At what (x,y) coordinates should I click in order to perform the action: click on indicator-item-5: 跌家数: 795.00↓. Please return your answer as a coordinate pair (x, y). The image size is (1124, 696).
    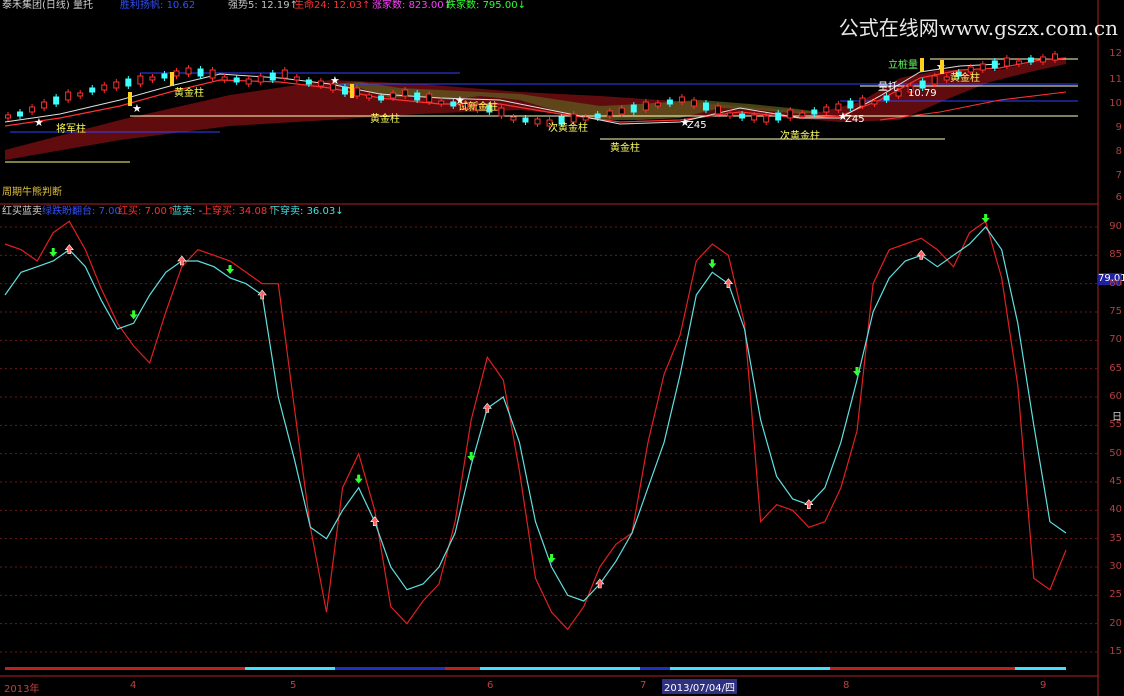
    Looking at the image, I should click on (486, 5).